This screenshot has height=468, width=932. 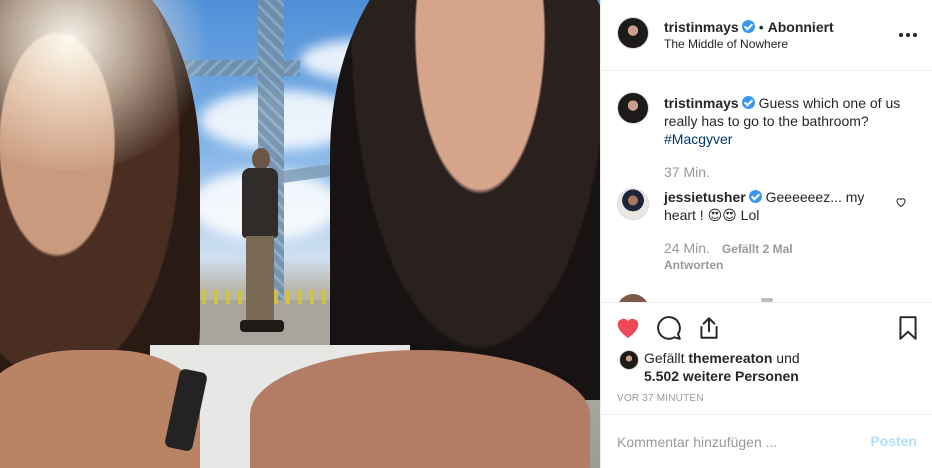 I want to click on follow-status-button: Abonniert, so click(x=801, y=27).